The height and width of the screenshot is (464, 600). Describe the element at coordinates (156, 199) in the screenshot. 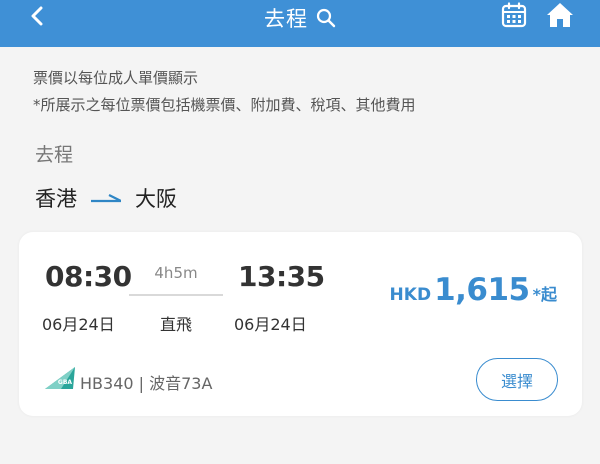

I see `destination-city: 大阪` at that location.